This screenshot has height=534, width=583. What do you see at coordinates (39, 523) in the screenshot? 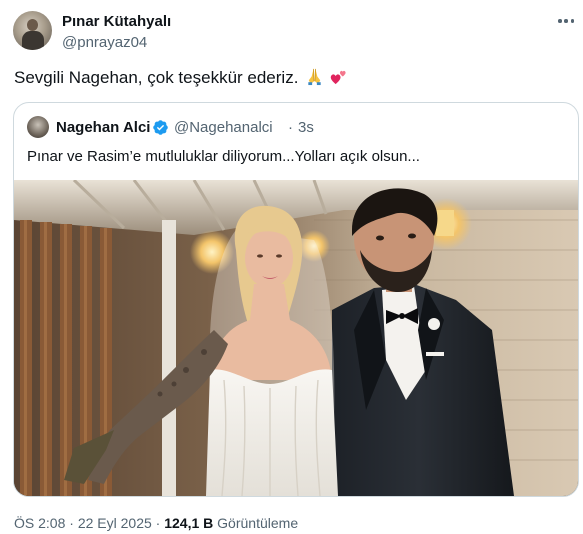
I see `tweet-time: ÖS 2:08` at bounding box center [39, 523].